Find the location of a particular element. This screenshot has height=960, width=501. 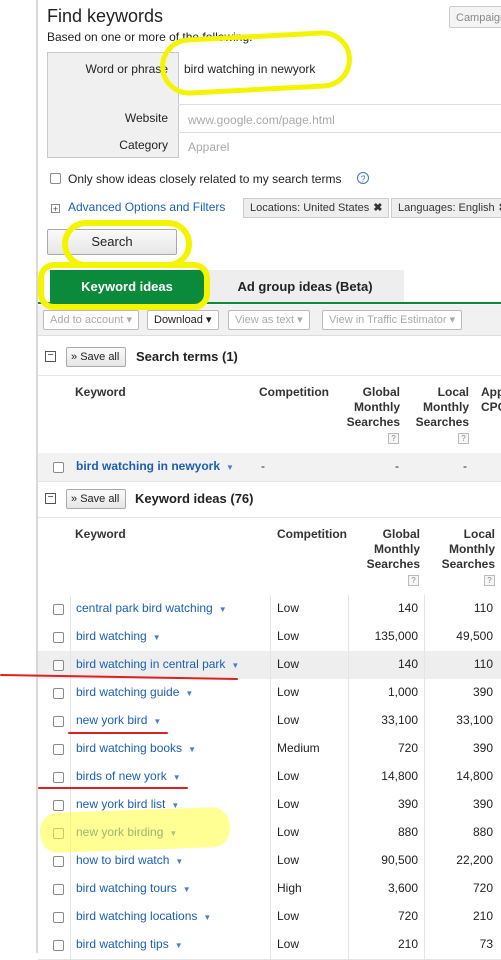

table-row: bird watching ▼ Low 135,000 49,500 is located at coordinates (269, 637).